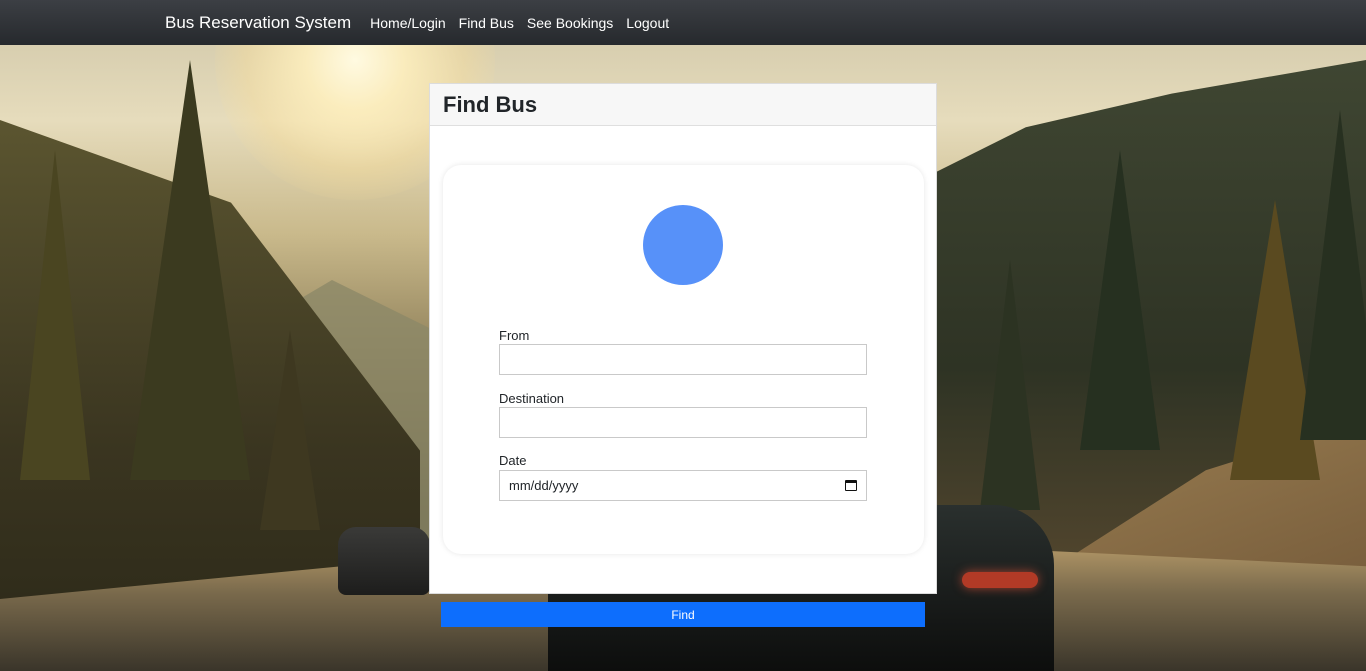 This screenshot has width=1366, height=671. Describe the element at coordinates (683, 245) in the screenshot. I see `avatar` at that location.